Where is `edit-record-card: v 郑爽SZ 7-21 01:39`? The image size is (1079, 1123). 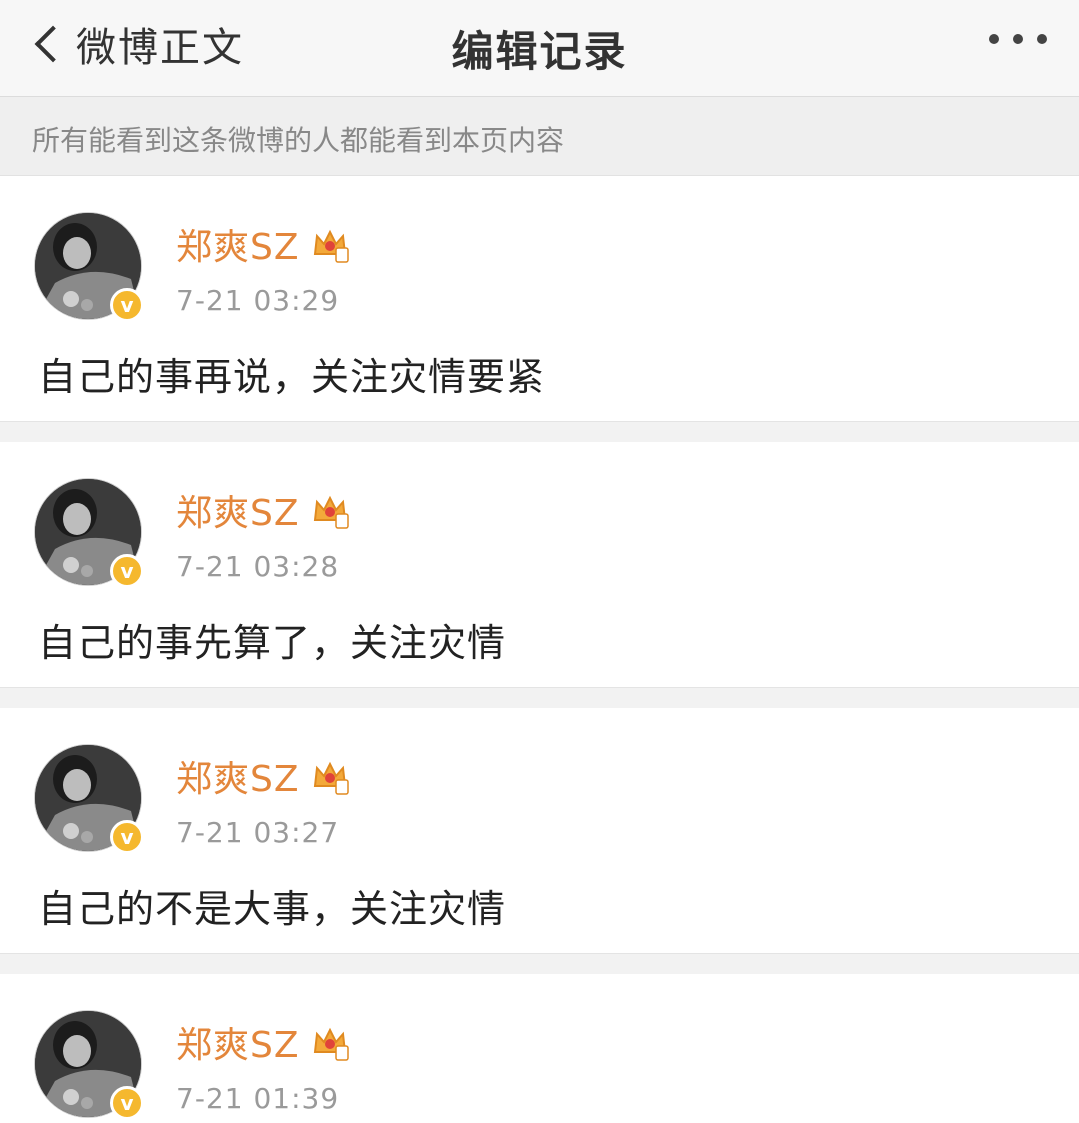 edit-record-card: v 郑爽SZ 7-21 01:39 is located at coordinates (539, 1048).